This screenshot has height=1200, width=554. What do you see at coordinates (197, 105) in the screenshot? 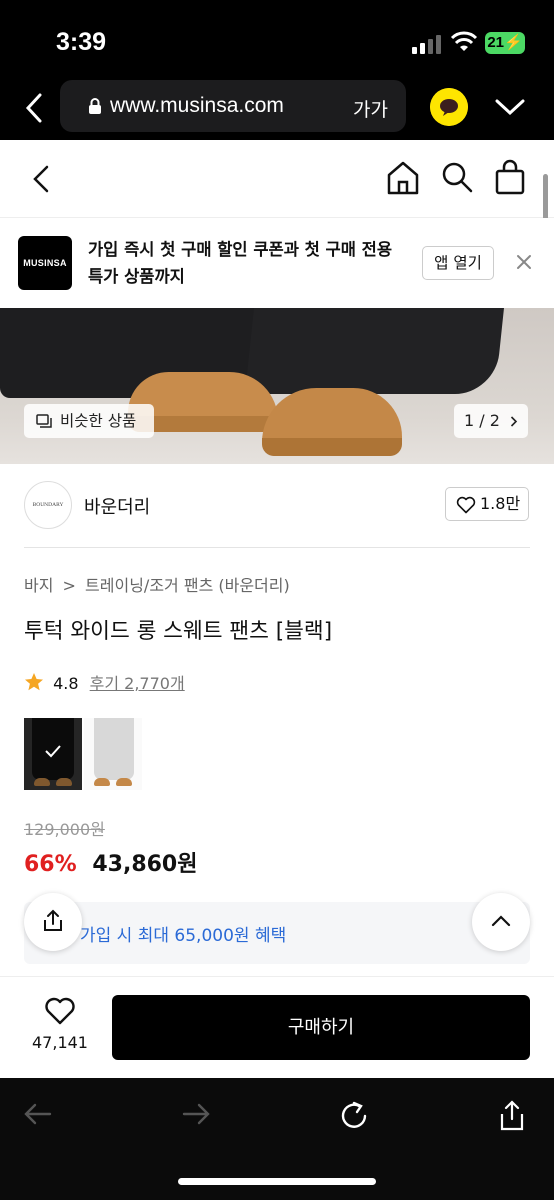
I see `url-text: www.musinsa.com` at bounding box center [197, 105].